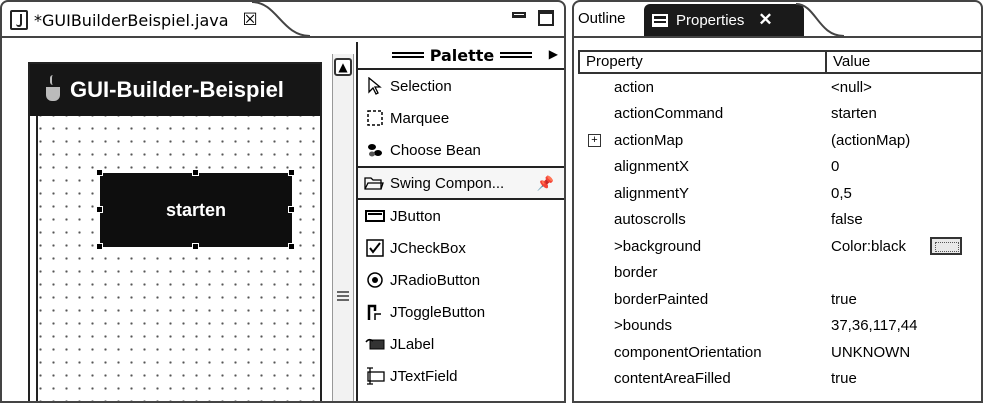  I want to click on marquee-icon, so click(375, 118).